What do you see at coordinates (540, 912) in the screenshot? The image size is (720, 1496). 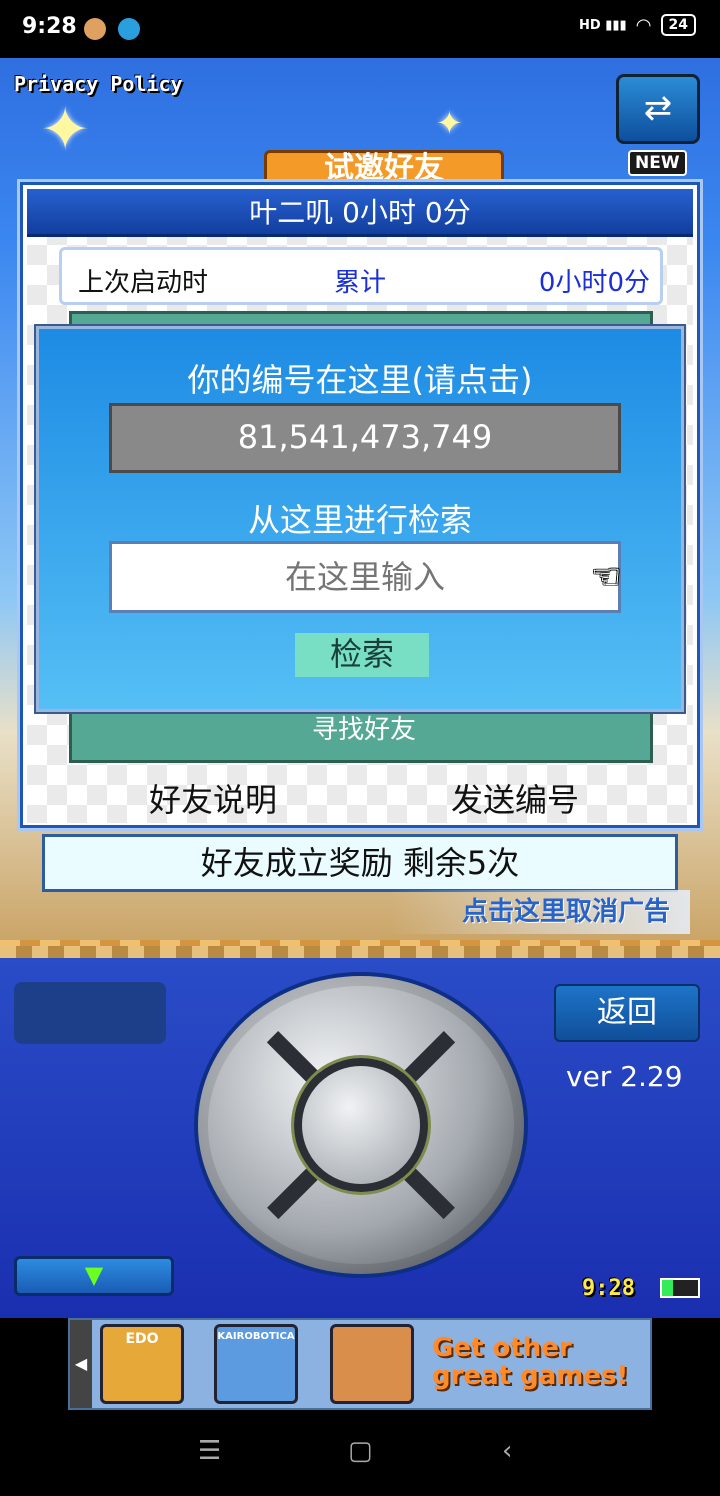 I see `cancel-ads-link: 点击这里取消广告` at bounding box center [540, 912].